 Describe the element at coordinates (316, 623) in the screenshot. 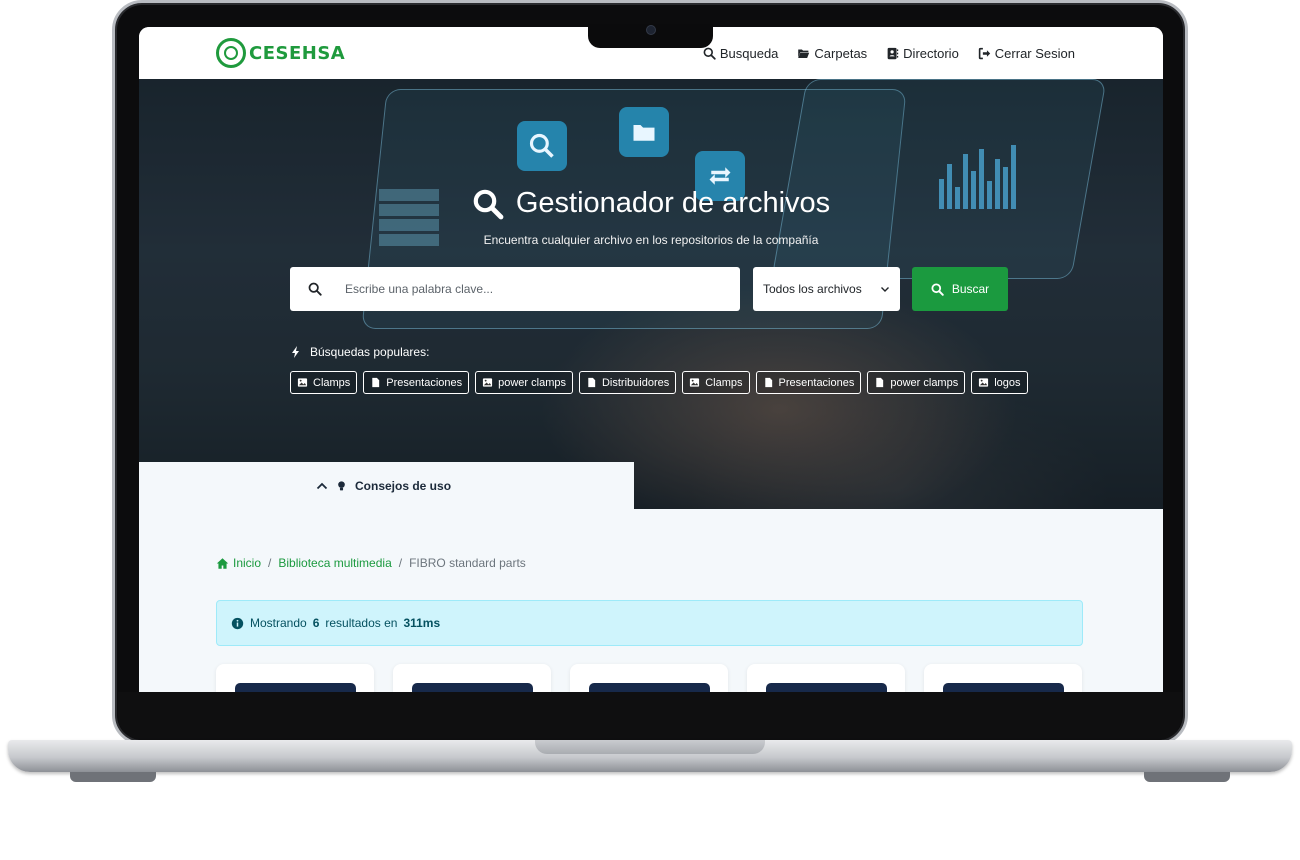

I see `results-count: 6` at that location.